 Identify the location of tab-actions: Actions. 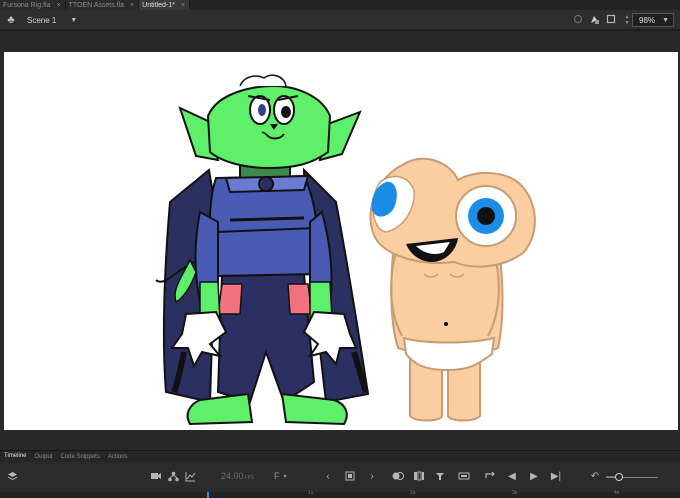
(118, 457).